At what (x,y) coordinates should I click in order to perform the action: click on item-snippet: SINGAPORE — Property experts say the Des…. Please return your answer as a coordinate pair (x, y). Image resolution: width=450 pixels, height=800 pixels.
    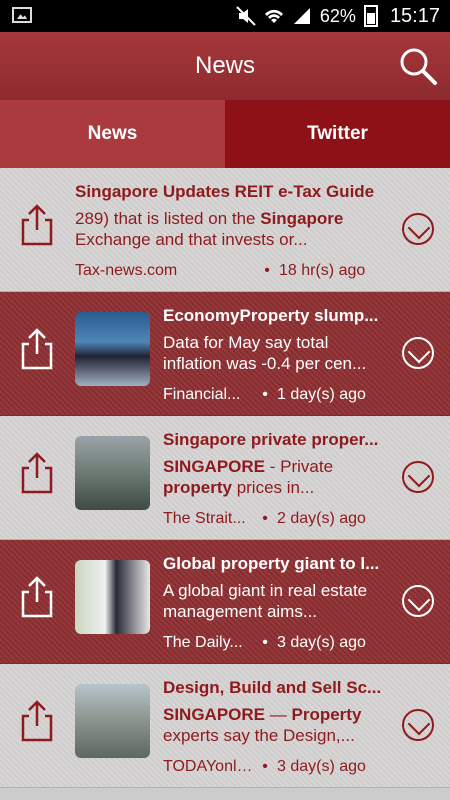
    Looking at the image, I should click on (262, 725).